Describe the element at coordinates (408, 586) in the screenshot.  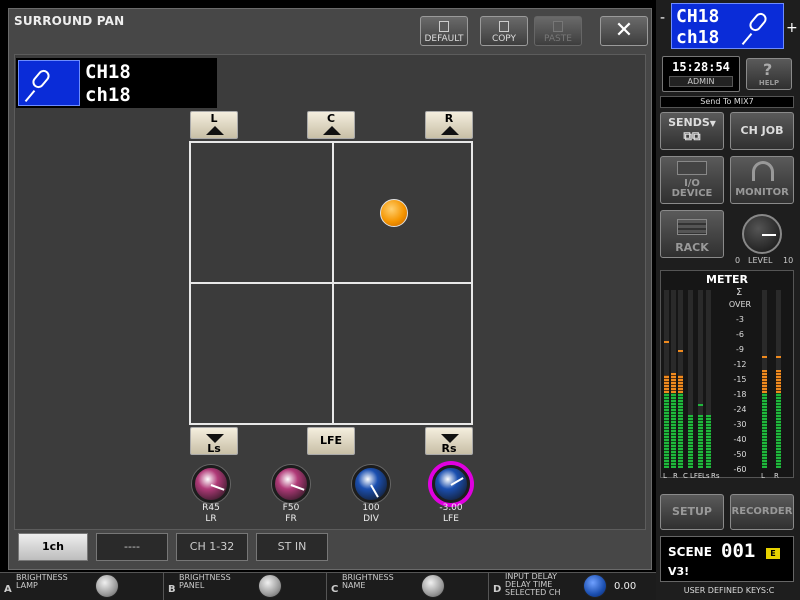
I see `footer-section-c: C BRIGHTNESS NAME` at that location.